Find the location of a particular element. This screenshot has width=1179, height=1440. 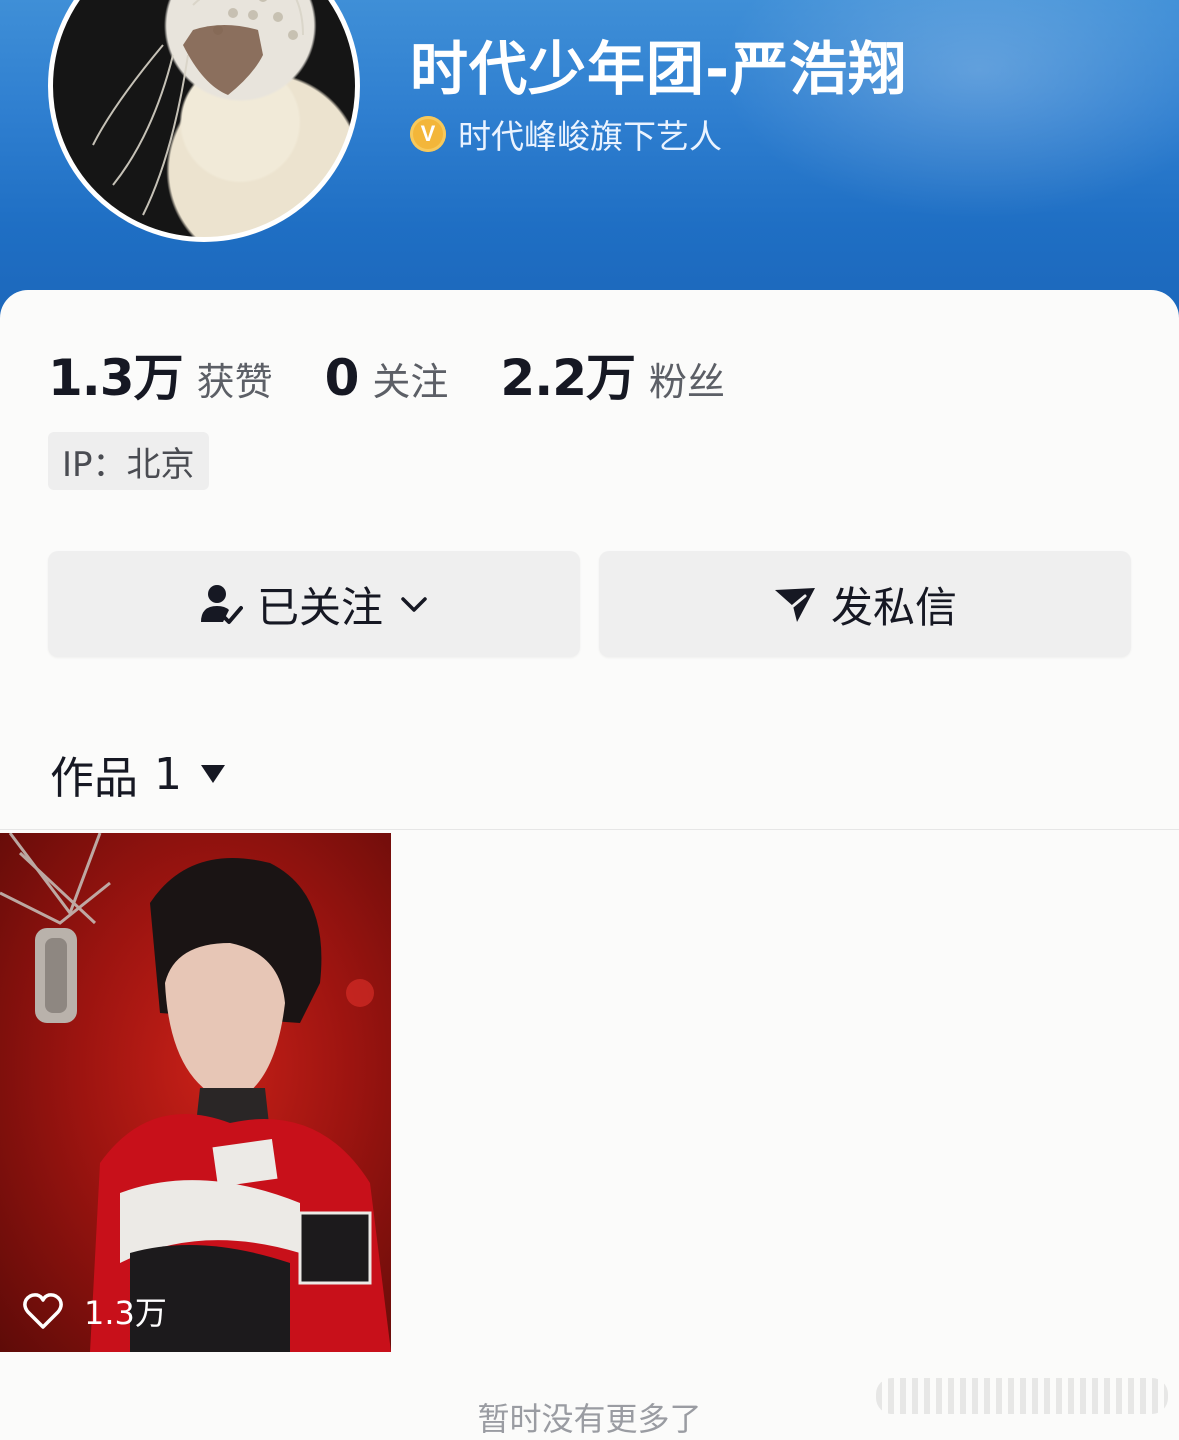

works-count: 1 is located at coordinates (168, 774).